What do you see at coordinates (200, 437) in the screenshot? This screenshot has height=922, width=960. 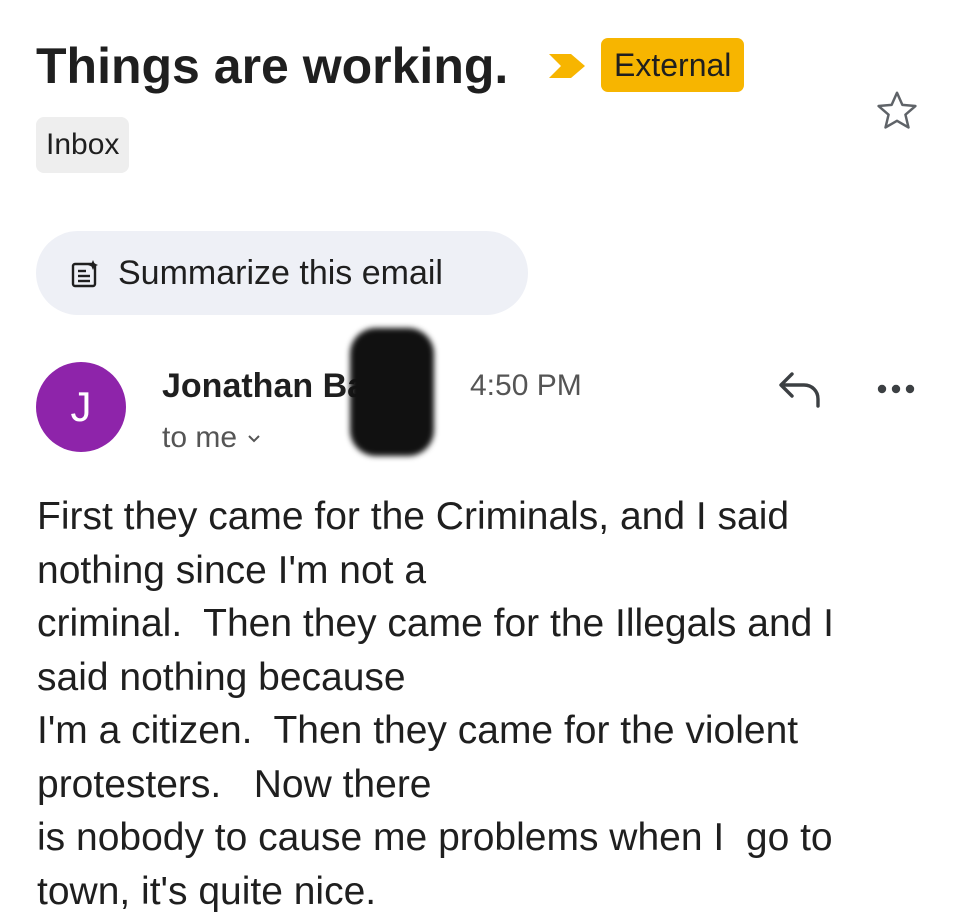 I see `recipient-label: to me` at bounding box center [200, 437].